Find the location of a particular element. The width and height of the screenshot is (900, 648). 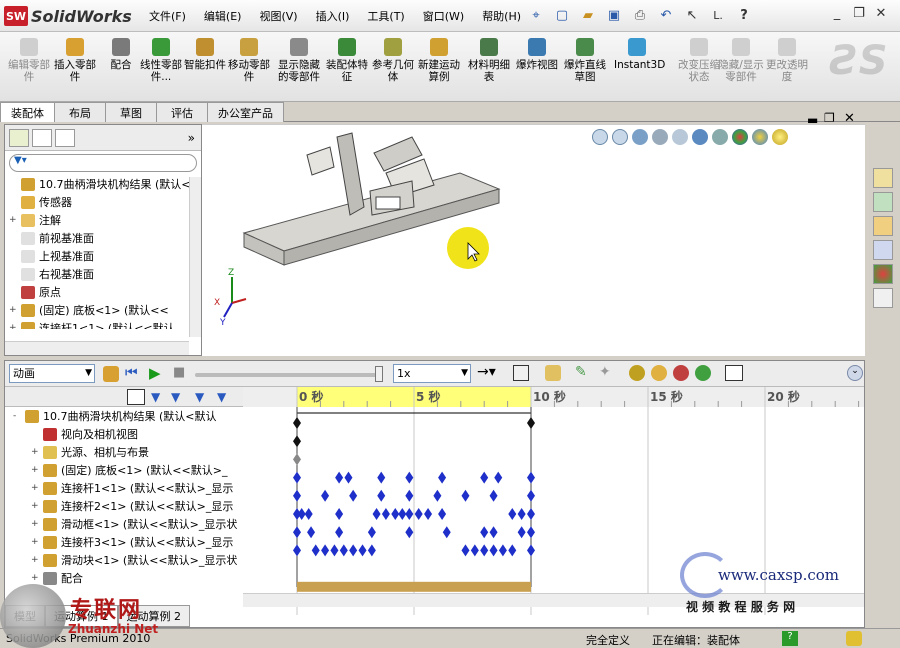

animation-wizard-icon is located at coordinates (553, 373).